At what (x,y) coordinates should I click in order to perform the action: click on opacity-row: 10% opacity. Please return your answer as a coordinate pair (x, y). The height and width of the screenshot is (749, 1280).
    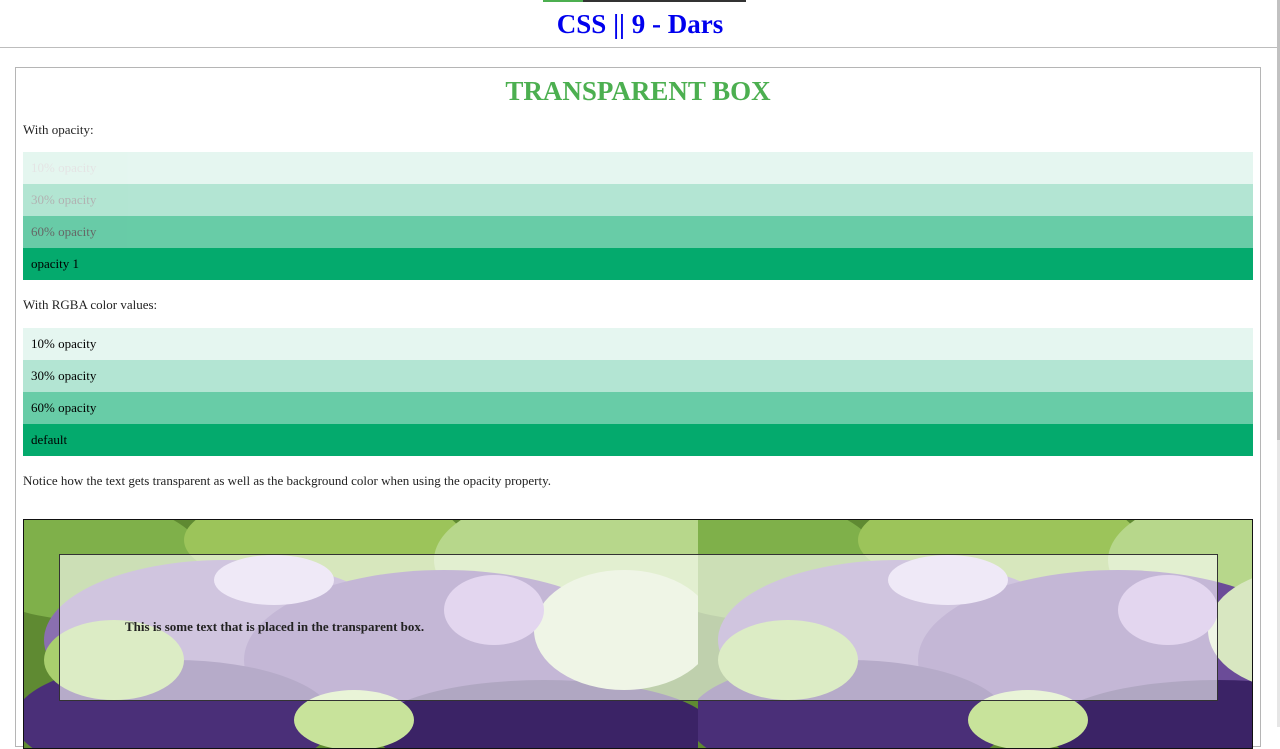
    Looking at the image, I should click on (638, 168).